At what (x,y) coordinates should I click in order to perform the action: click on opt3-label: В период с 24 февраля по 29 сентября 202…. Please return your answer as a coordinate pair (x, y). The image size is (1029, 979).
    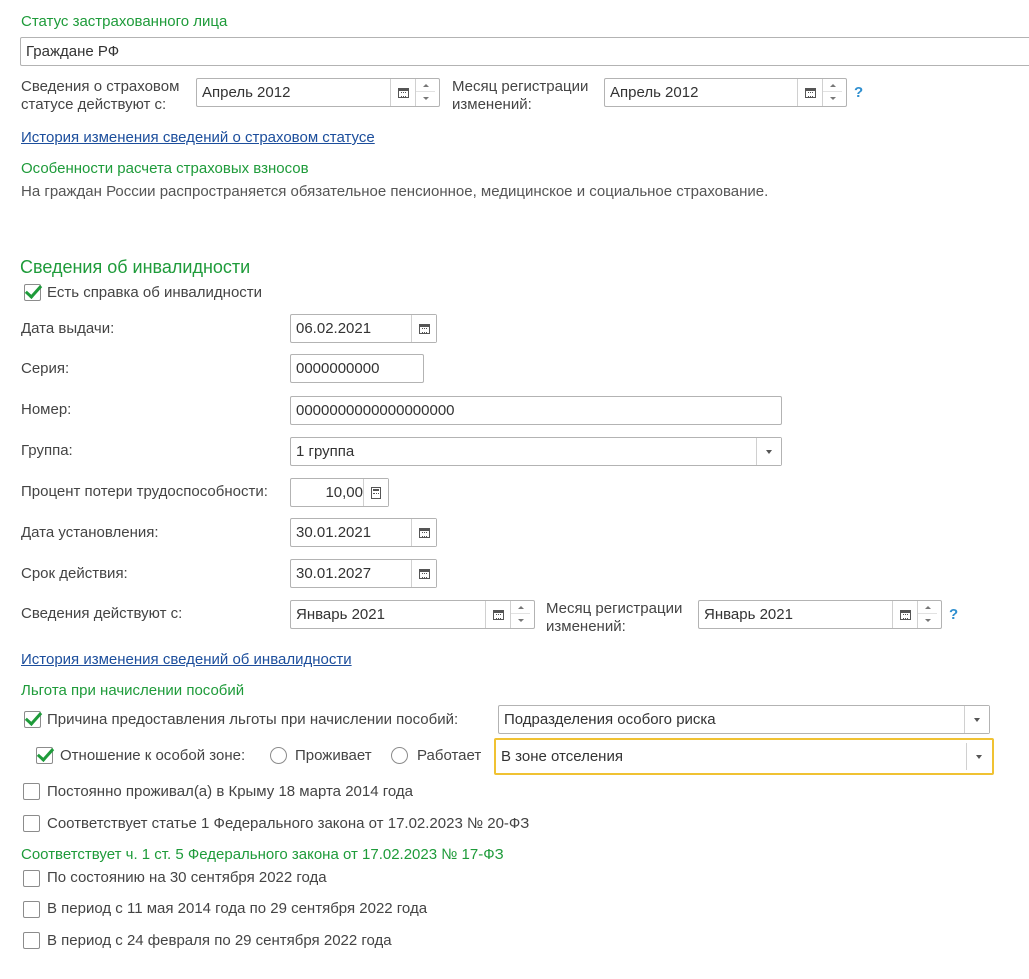
    Looking at the image, I should click on (219, 940).